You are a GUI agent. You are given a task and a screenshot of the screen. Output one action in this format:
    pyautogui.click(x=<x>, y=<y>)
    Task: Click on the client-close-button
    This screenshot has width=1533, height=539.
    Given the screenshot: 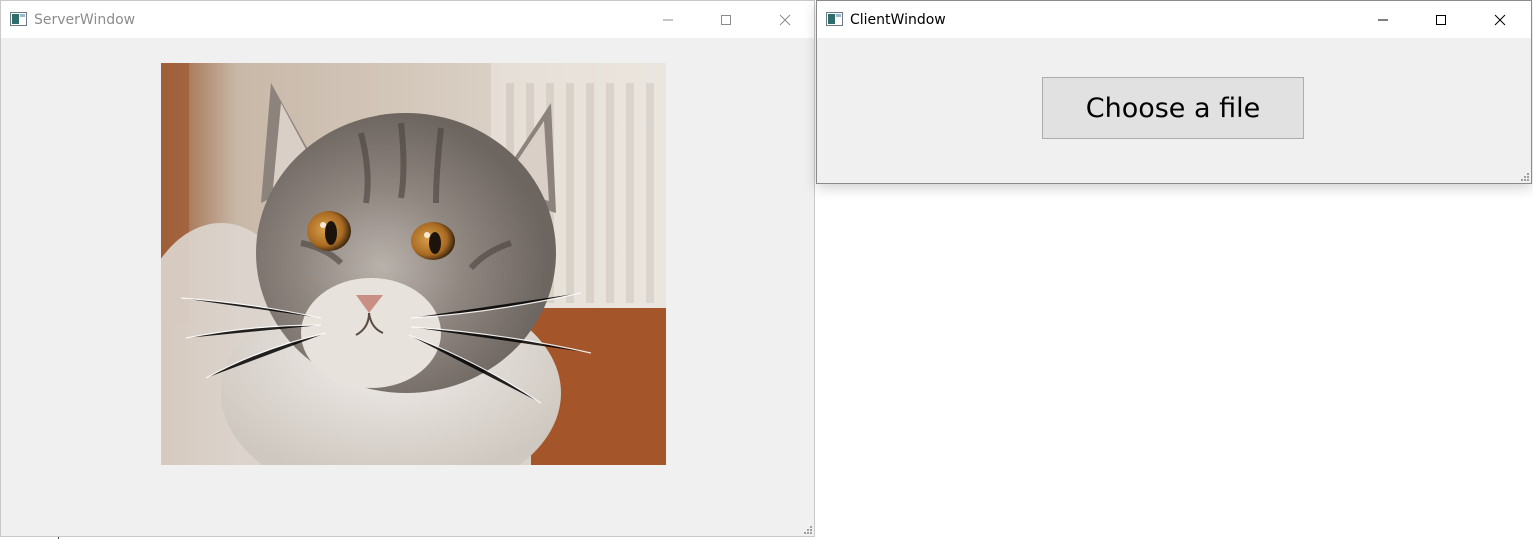 What is the action you would take?
    pyautogui.click(x=1500, y=19)
    